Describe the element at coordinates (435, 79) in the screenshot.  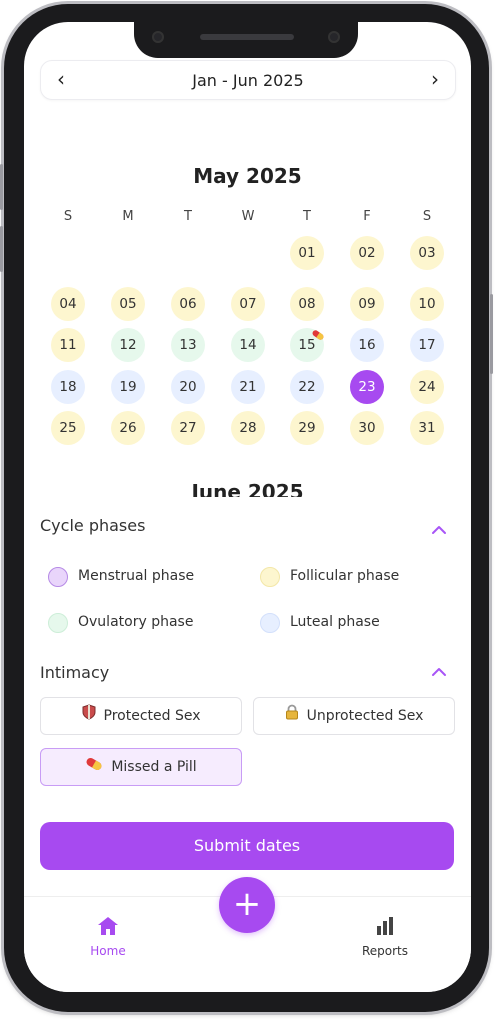
I see `chevron-right-icon: ›` at that location.